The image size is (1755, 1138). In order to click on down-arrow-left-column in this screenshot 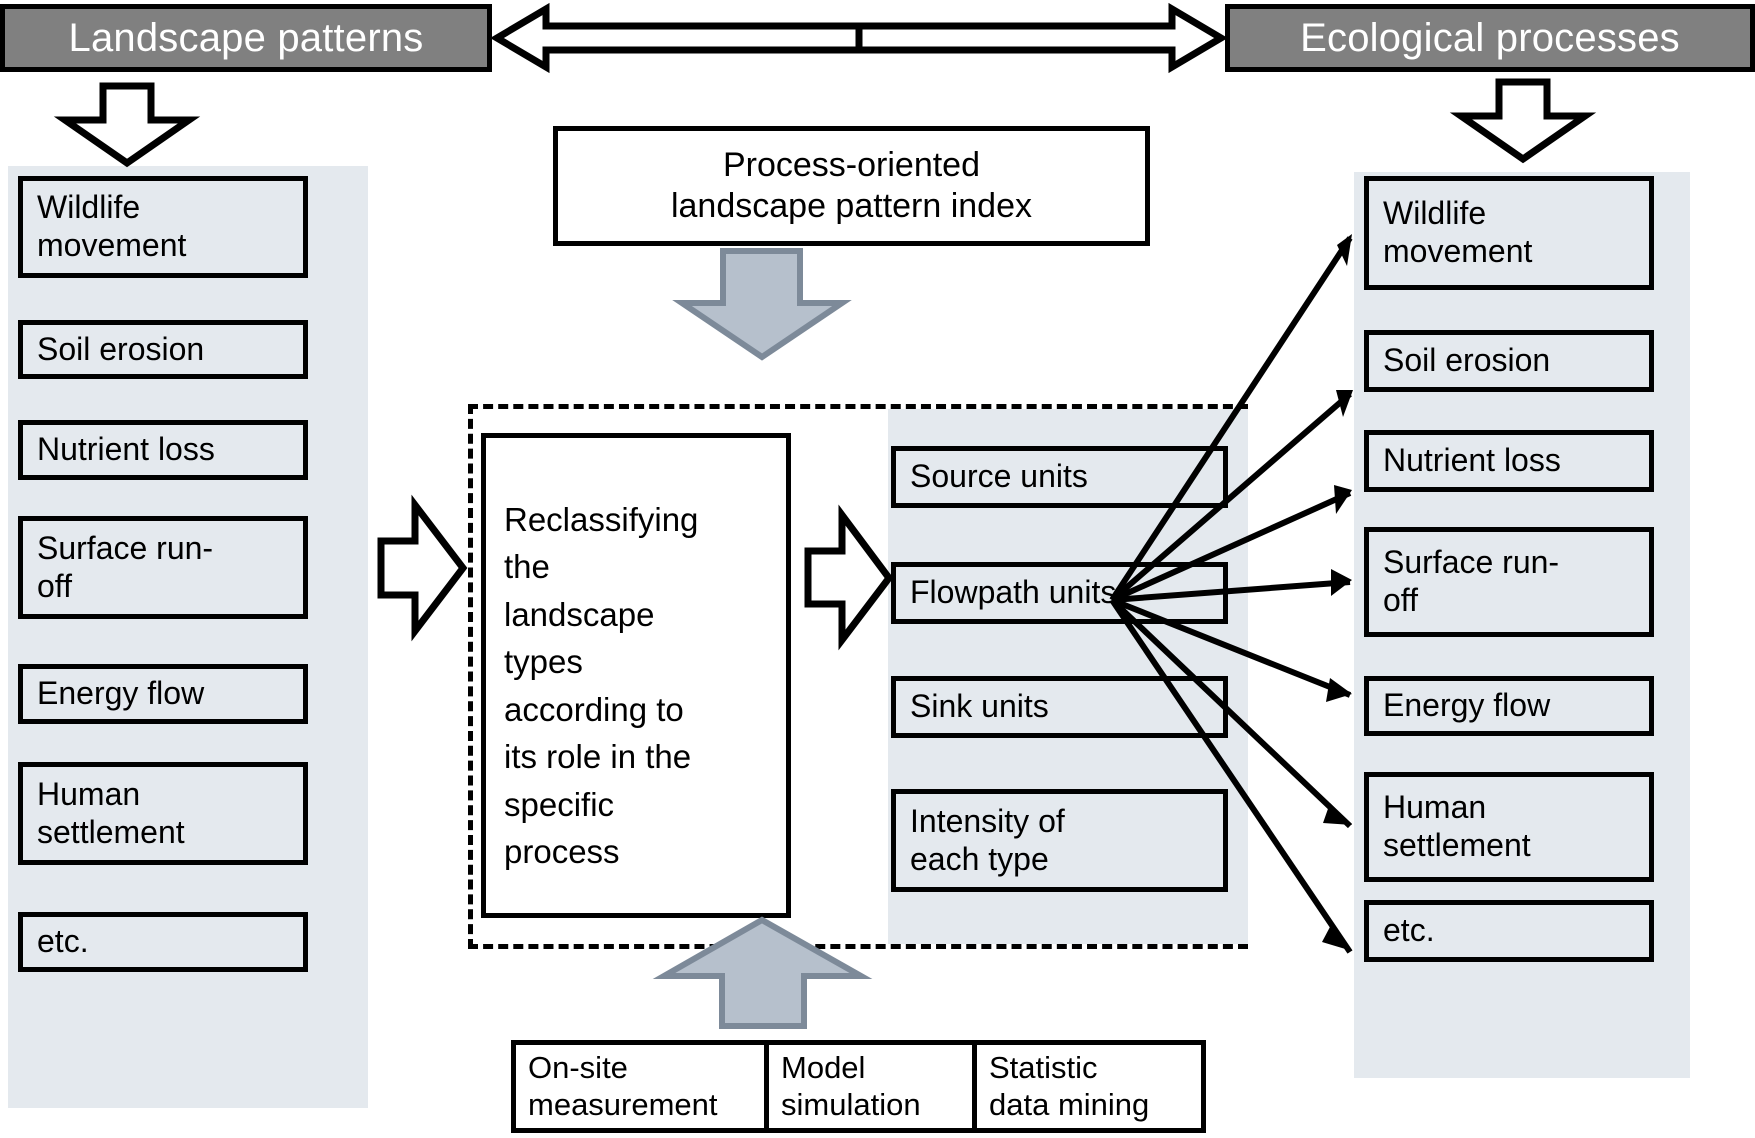, I will do `click(127, 125)`.